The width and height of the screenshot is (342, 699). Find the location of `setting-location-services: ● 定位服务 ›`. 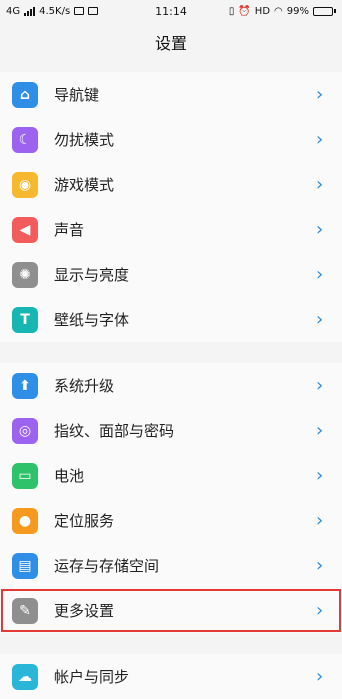

setting-location-services: ● 定位服务 › is located at coordinates (171, 520).